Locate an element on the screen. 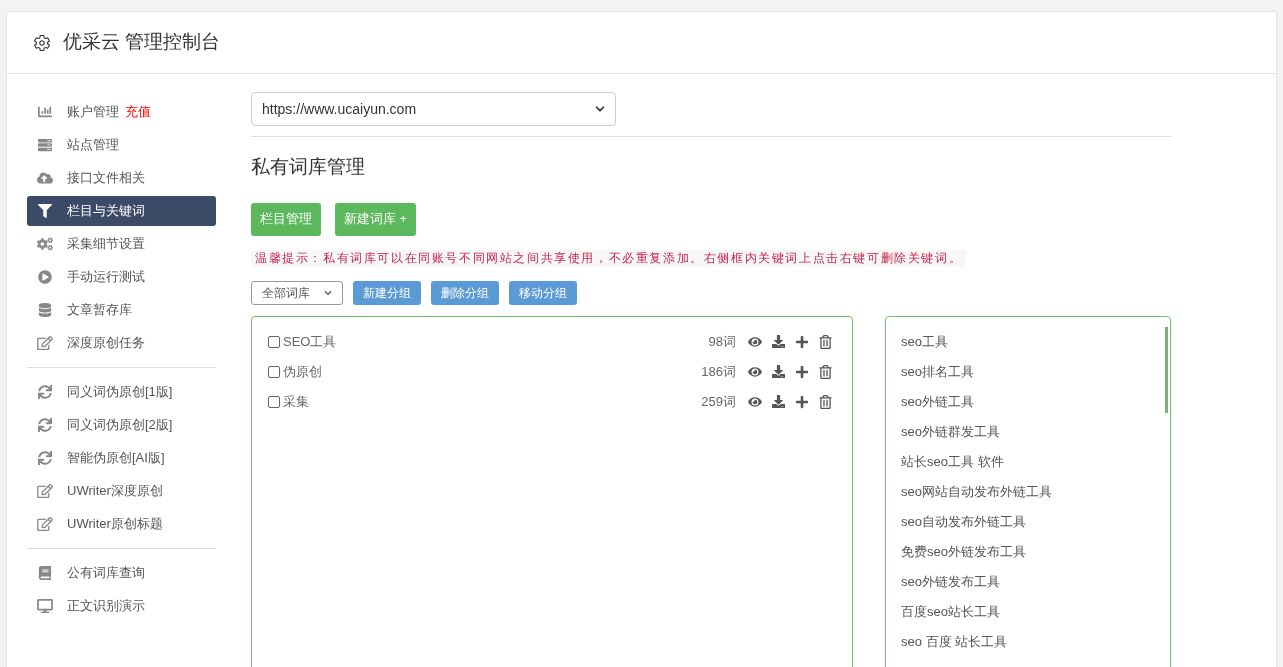 This screenshot has width=1283, height=667. sidebar-label: 智能伪原创[AI版] is located at coordinates (116, 458).